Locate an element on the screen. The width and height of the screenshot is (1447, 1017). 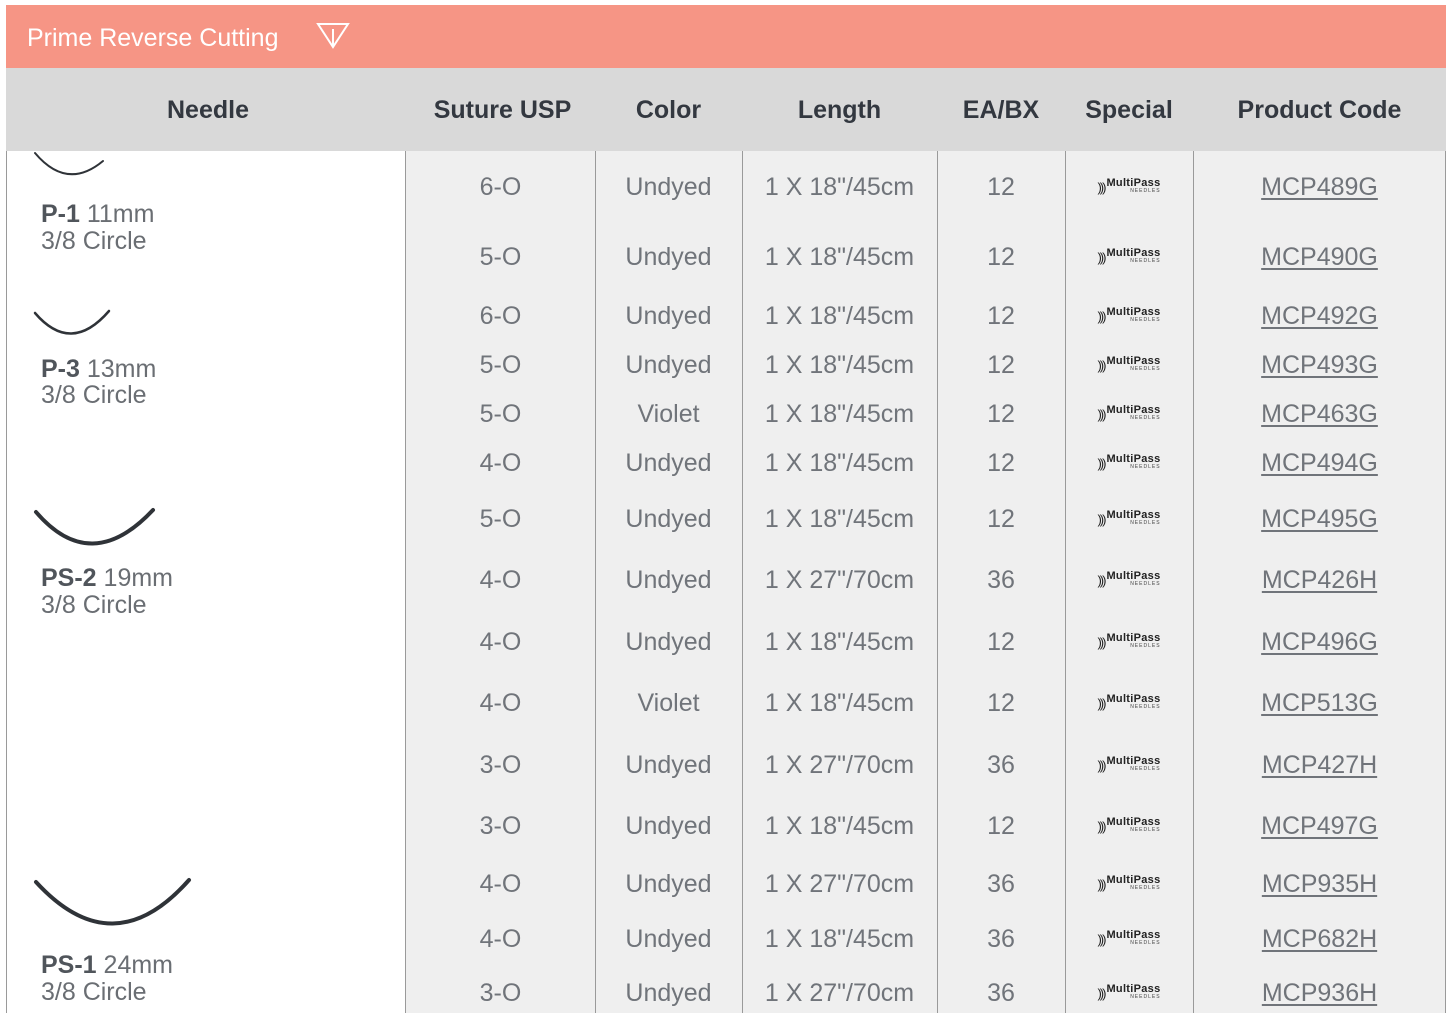
product-code-cell: MCP494G is located at coordinates (1319, 463).